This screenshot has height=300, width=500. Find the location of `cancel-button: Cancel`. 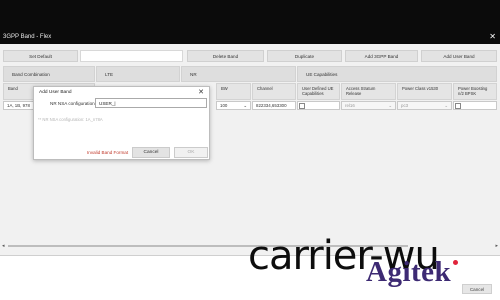

cancel-button: Cancel is located at coordinates (151, 152).